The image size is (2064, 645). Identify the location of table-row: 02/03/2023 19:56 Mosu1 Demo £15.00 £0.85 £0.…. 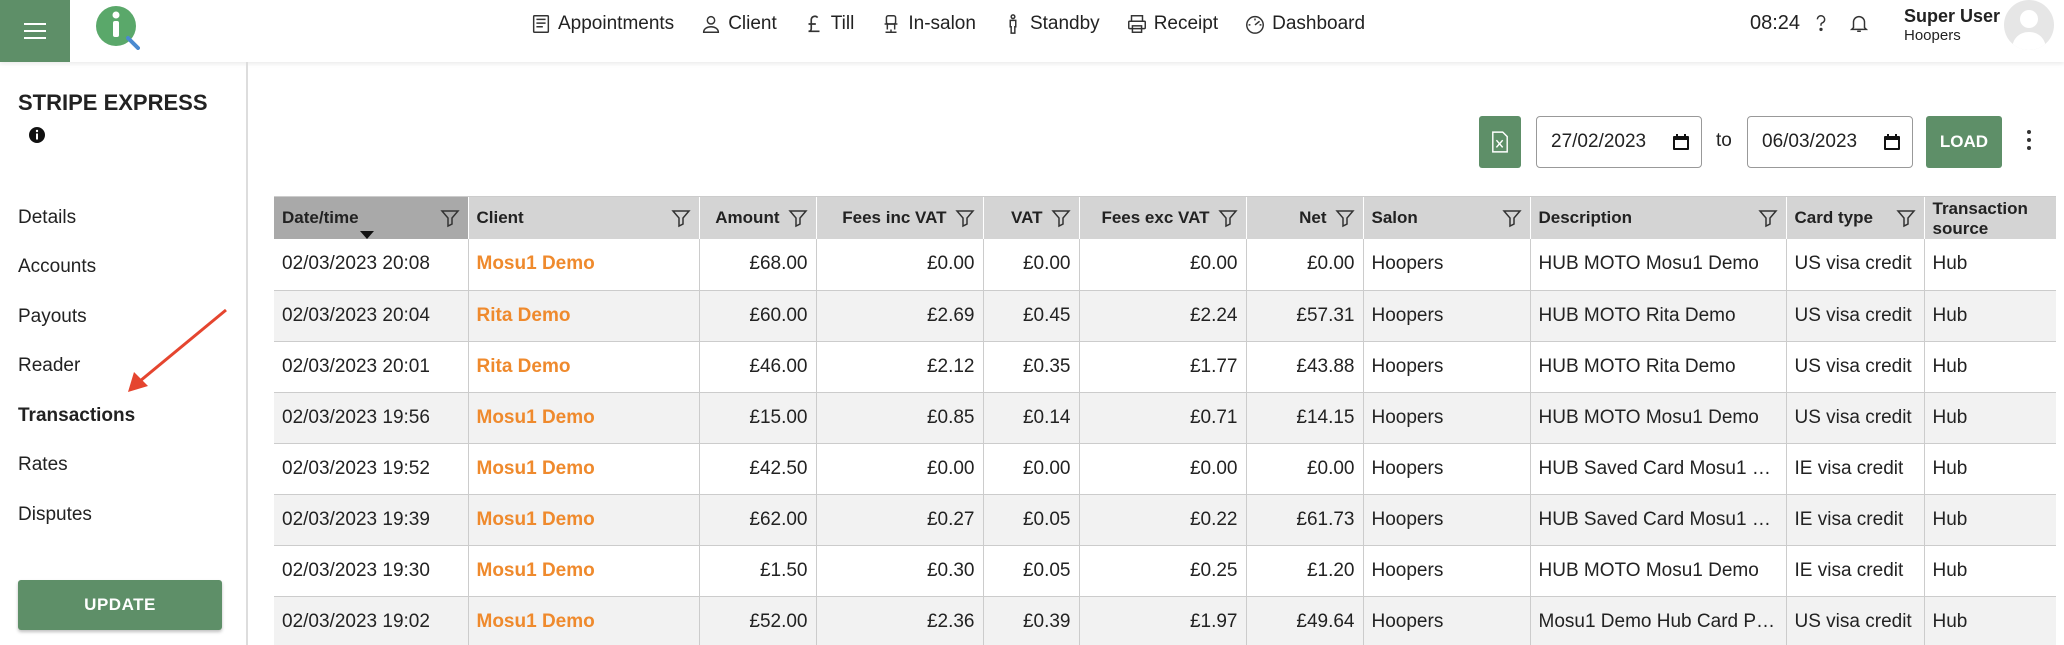
(1165, 418).